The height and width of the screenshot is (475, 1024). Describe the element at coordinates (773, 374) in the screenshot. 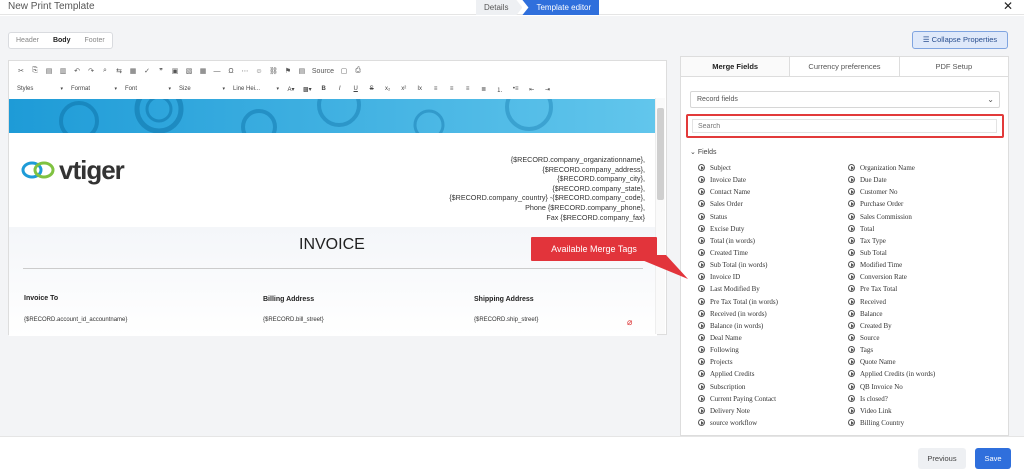

I see `merge-field-item: Applied Credits` at that location.